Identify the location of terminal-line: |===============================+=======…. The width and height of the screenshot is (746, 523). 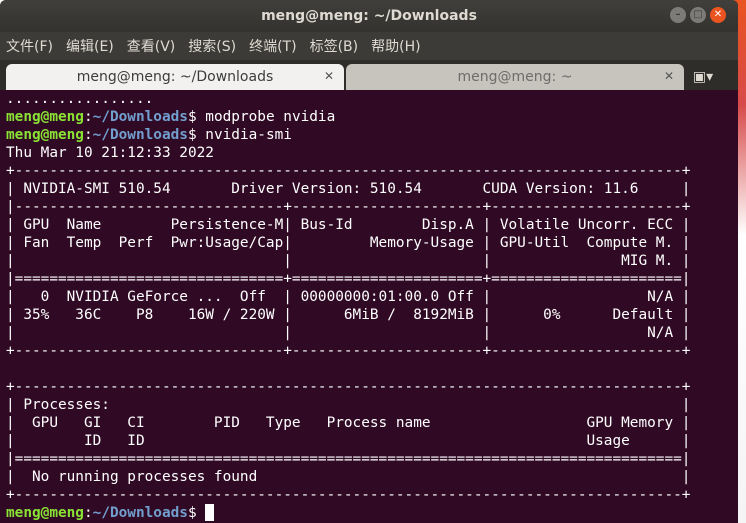
(348, 279).